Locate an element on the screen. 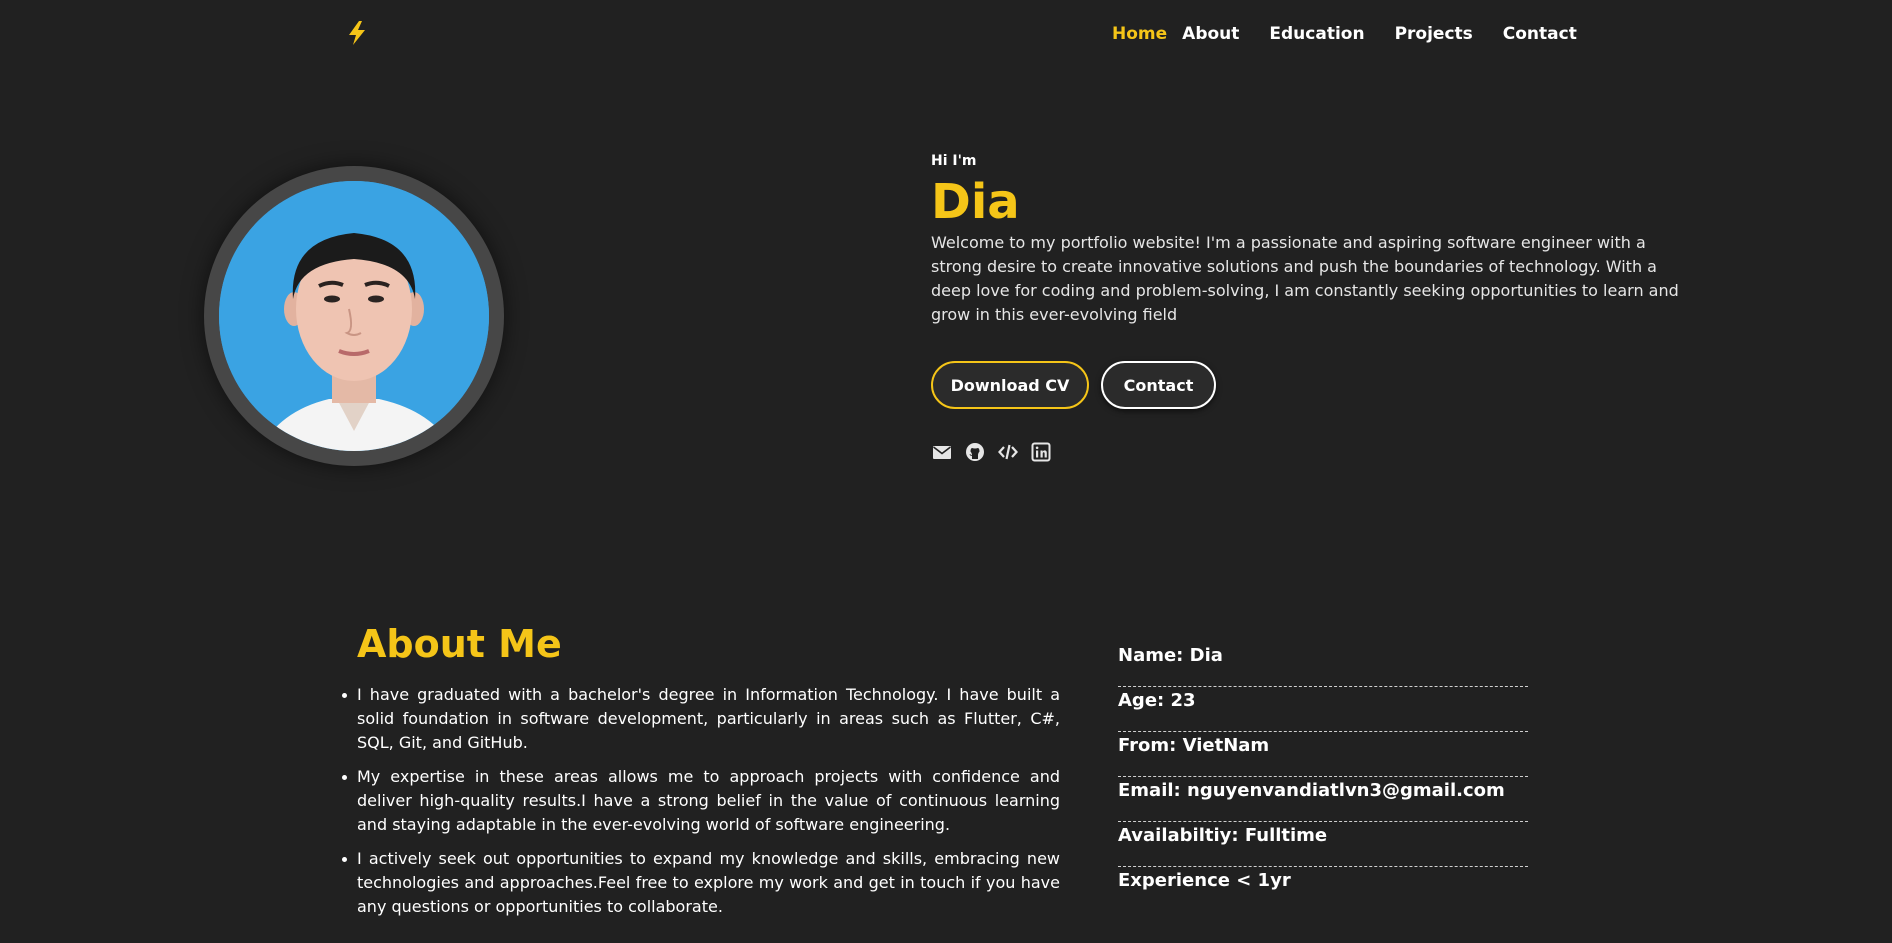 Image resolution: width=1892 pixels, height=943 pixels. nav-education: Education is located at coordinates (1316, 34).